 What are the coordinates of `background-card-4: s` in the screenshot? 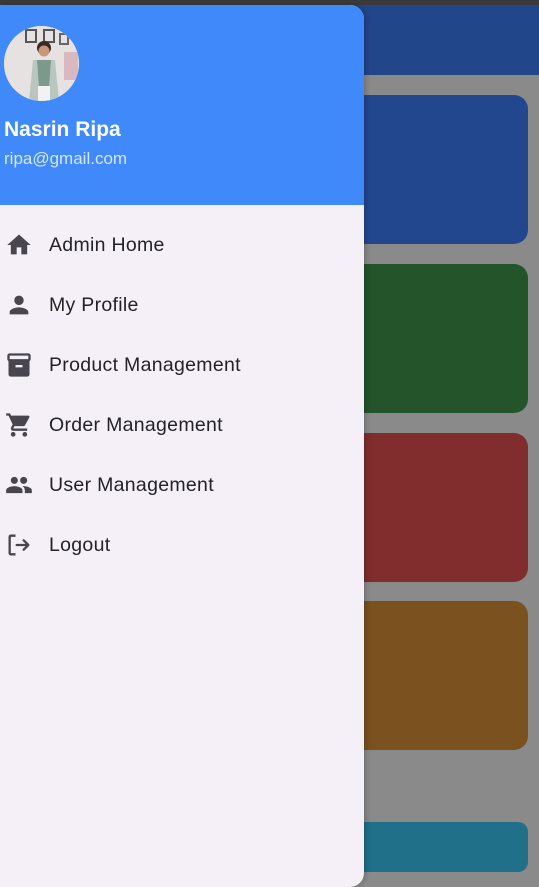 It's located at (432, 675).